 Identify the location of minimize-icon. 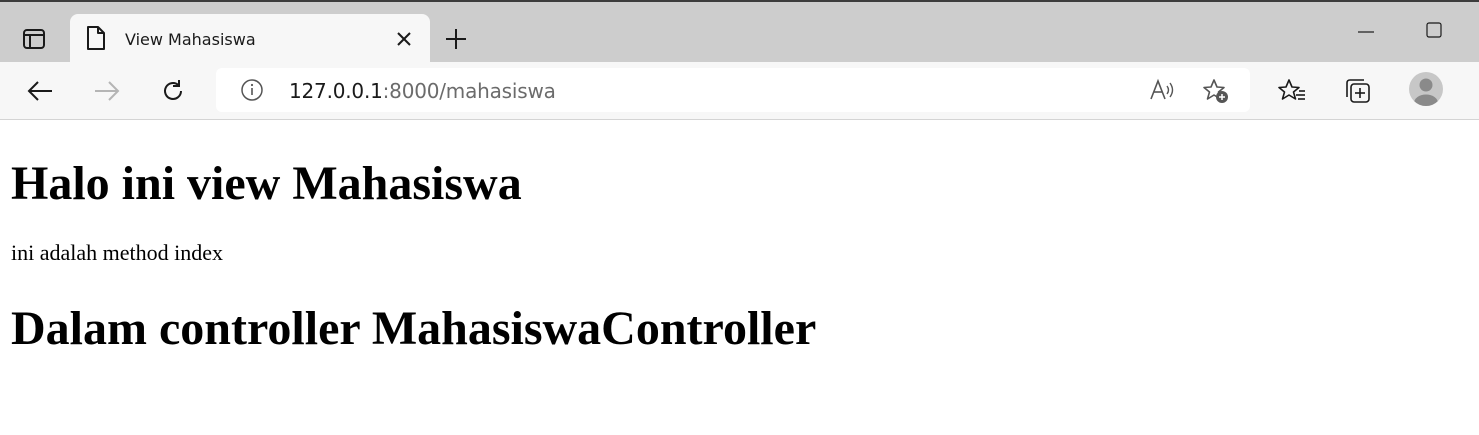
(1366, 32).